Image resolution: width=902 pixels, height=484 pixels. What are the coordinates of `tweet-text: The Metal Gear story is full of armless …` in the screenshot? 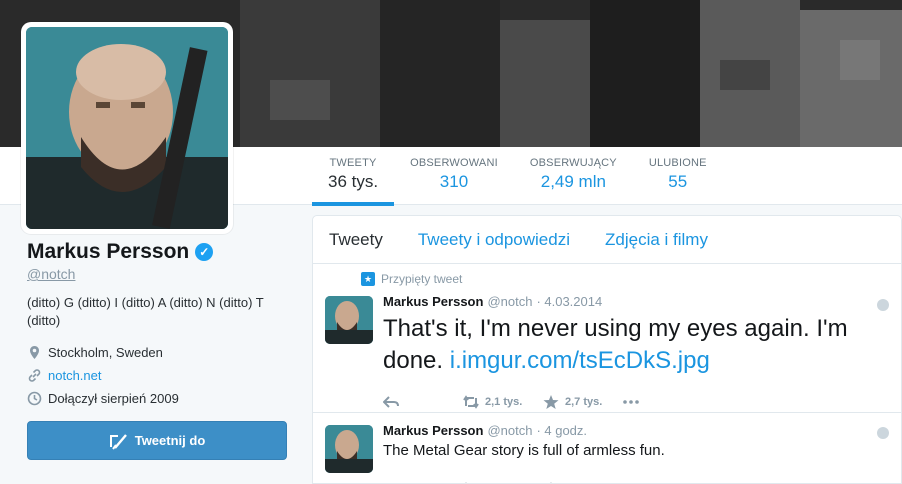 It's located at (524, 450).